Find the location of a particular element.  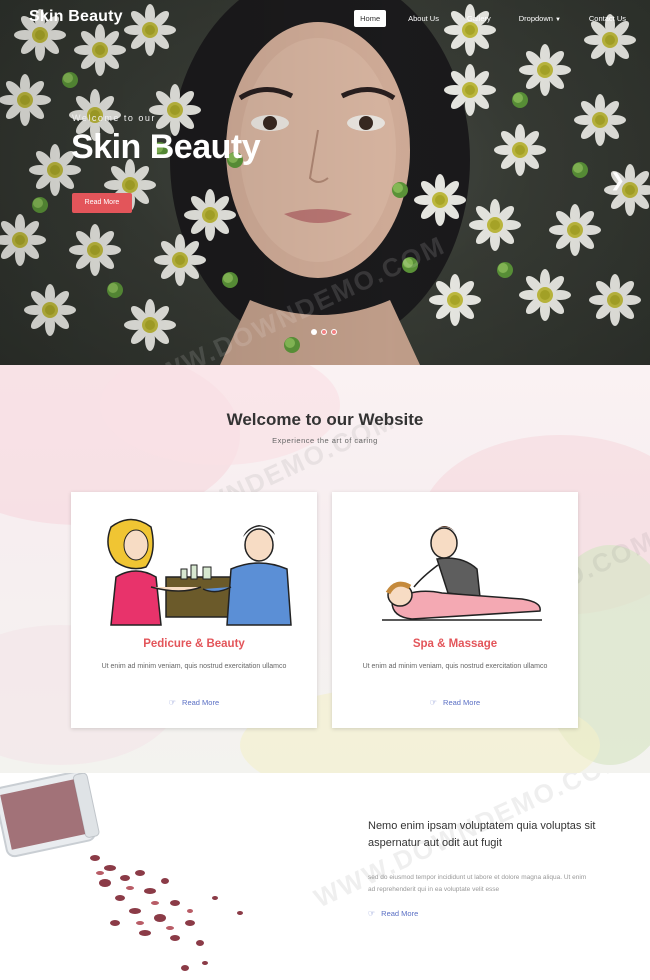

about-read-more-link: ☞ Read More is located at coordinates (393, 913).